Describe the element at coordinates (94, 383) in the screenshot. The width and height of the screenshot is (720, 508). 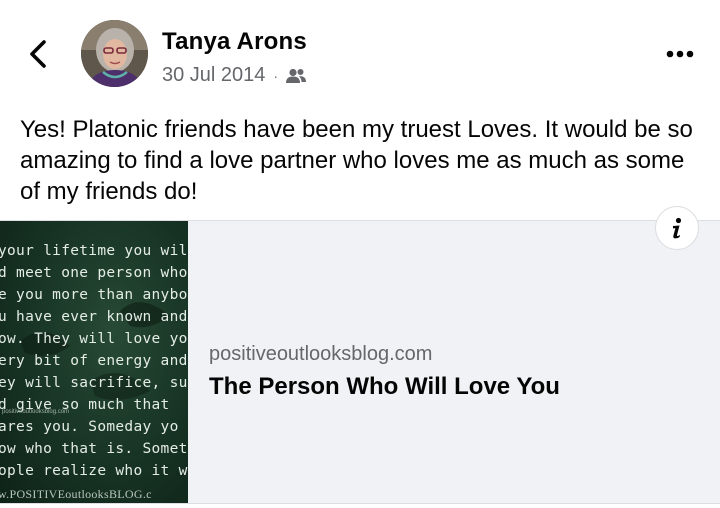
I see `thumbnail-text-line: ey will sacrifice, surrend` at that location.